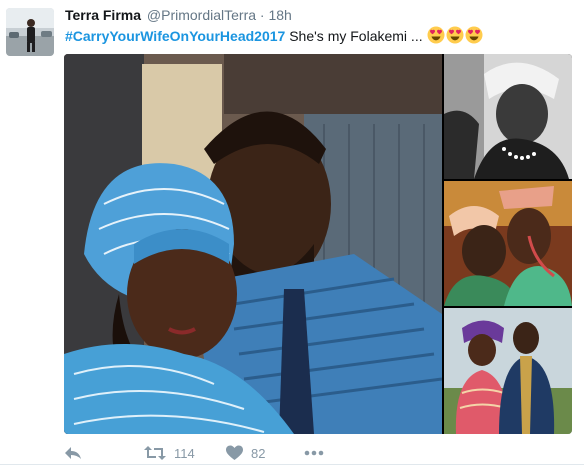 This screenshot has width=584, height=465. I want to click on more-options-button, so click(314, 453).